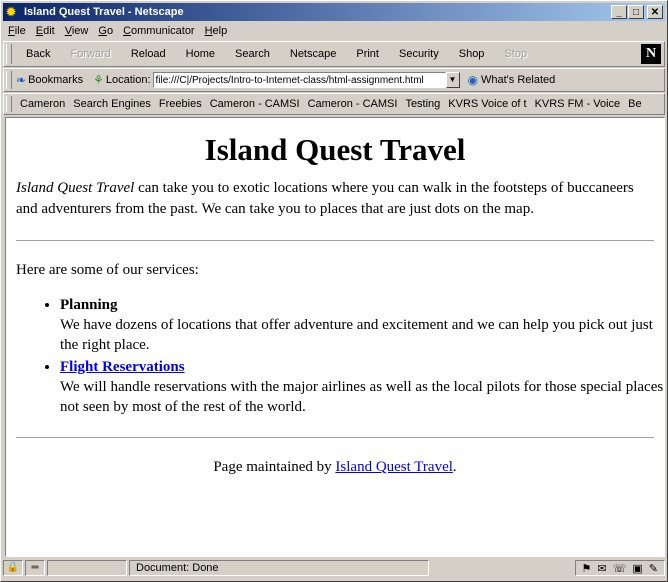 This screenshot has height=582, width=668. Describe the element at coordinates (216, 31) in the screenshot. I see `menu-help: Help` at that location.